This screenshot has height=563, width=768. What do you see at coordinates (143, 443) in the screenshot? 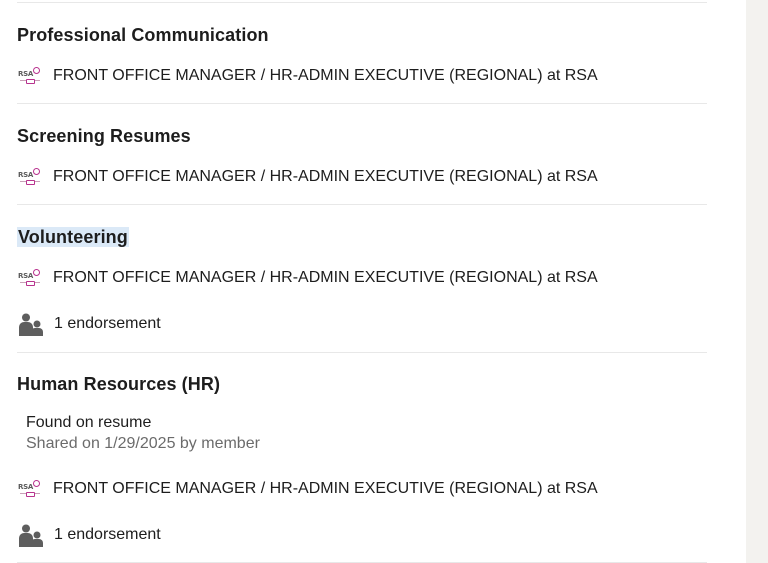
I see `shared-date-label: Shared on 1/29/2025 by member` at bounding box center [143, 443].